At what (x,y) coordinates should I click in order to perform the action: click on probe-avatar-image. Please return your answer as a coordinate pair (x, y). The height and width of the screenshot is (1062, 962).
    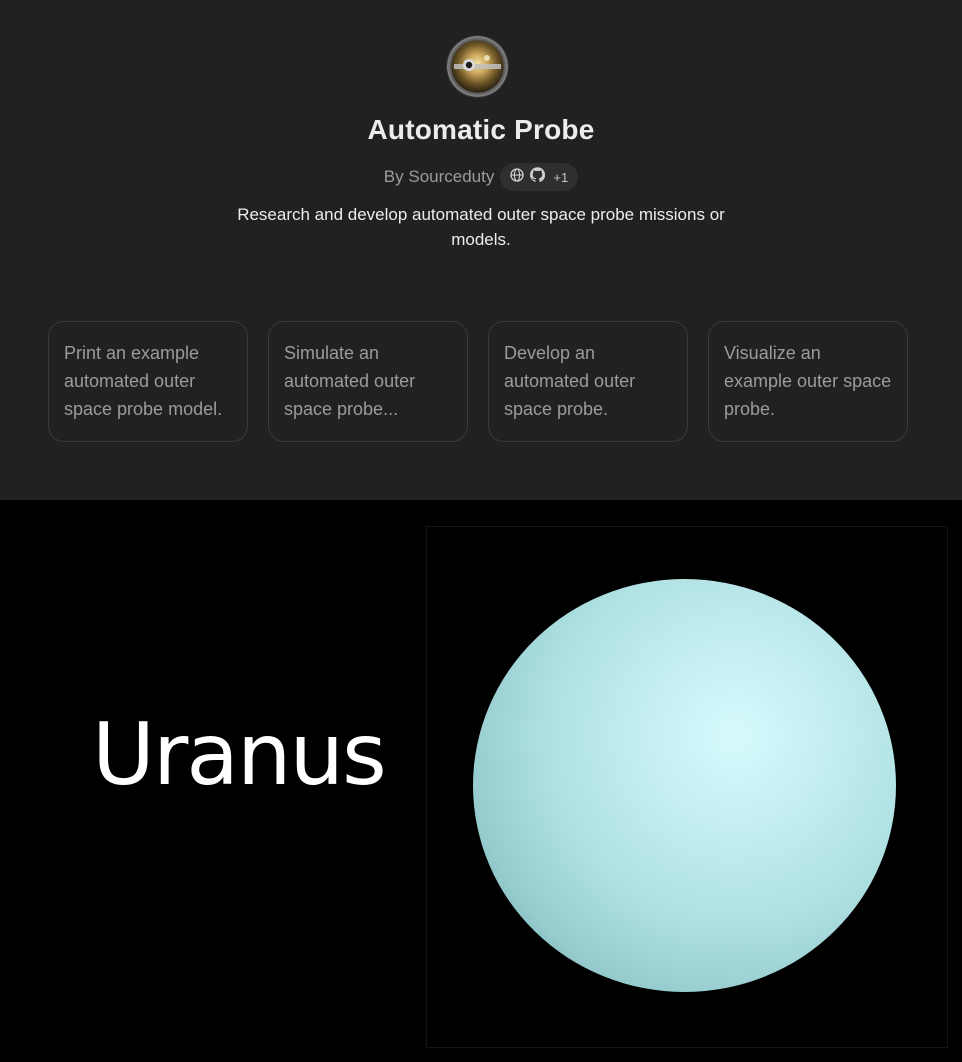
    Looking at the image, I should click on (477, 66).